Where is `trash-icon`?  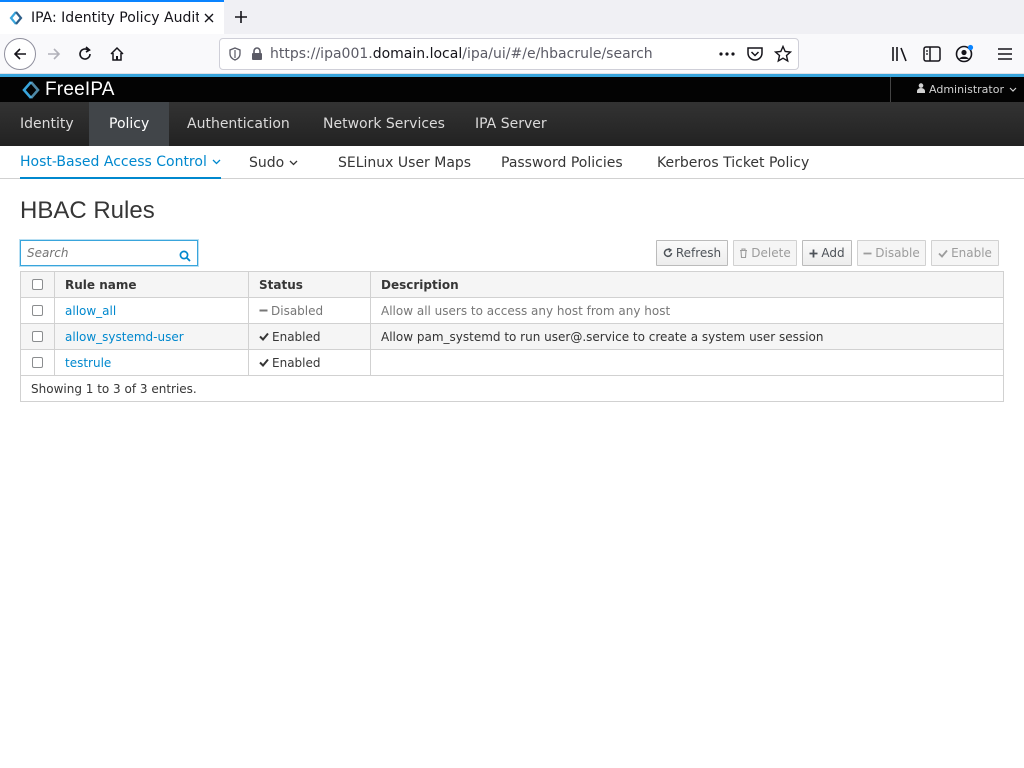
trash-icon is located at coordinates (743, 253).